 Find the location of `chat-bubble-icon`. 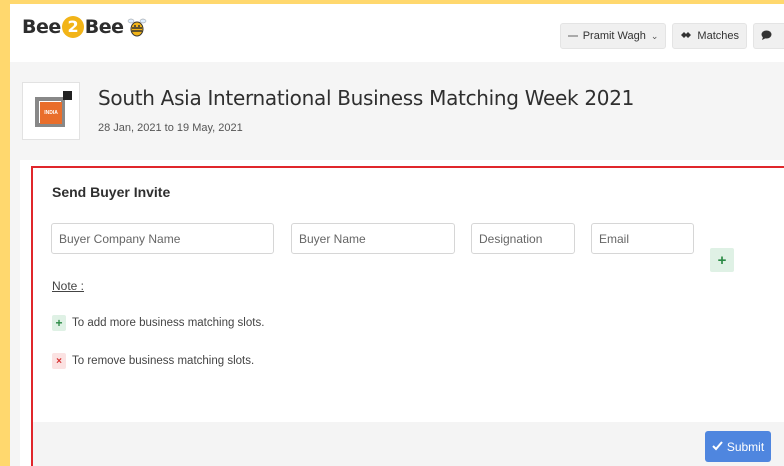

chat-bubble-icon is located at coordinates (766, 36).